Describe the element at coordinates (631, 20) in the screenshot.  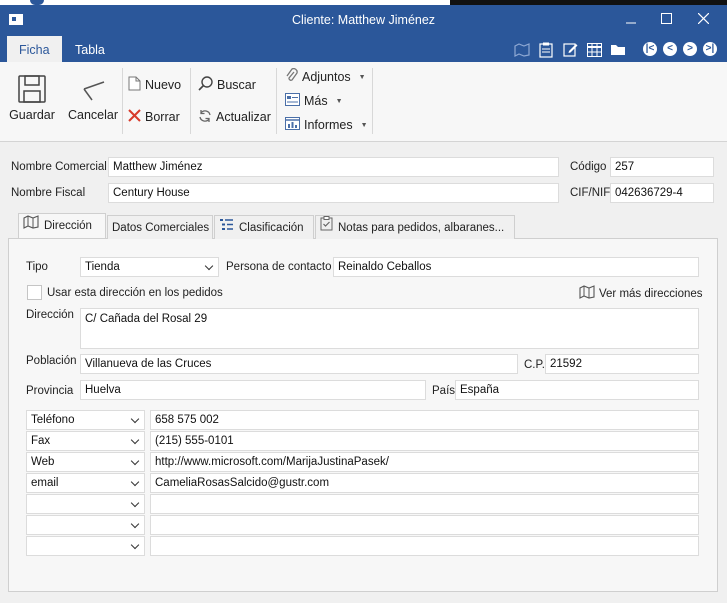
I see `minimize-icon` at that location.